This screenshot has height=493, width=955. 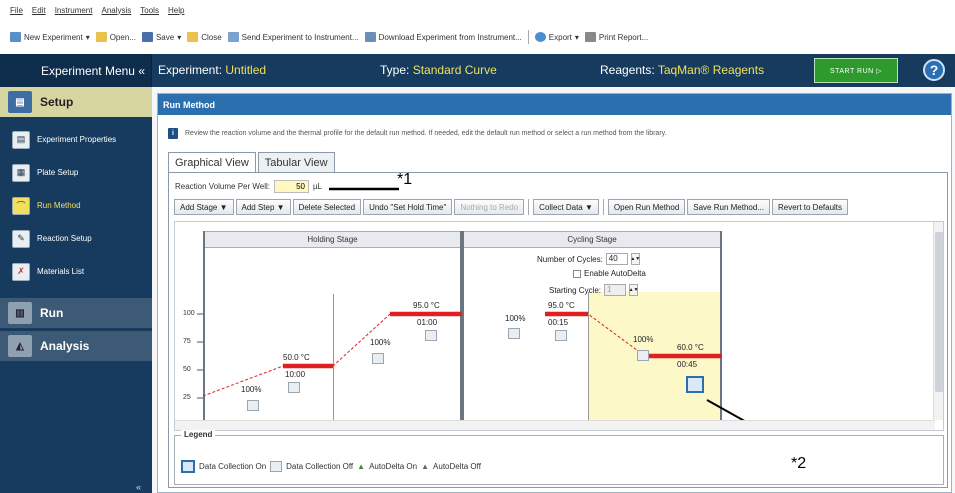 What do you see at coordinates (489, 207) in the screenshot?
I see `redo-button: Nothing to Redo` at bounding box center [489, 207].